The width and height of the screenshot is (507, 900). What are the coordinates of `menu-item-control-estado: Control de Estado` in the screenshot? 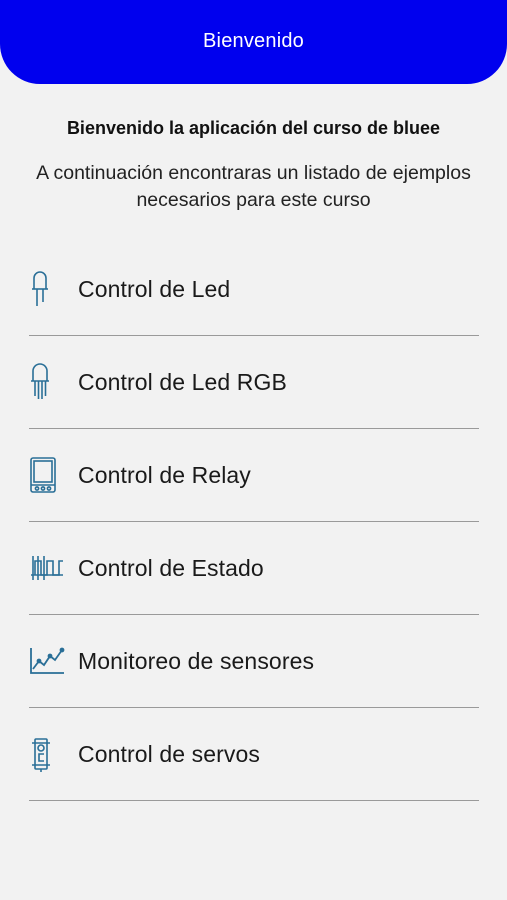 It's located at (254, 568).